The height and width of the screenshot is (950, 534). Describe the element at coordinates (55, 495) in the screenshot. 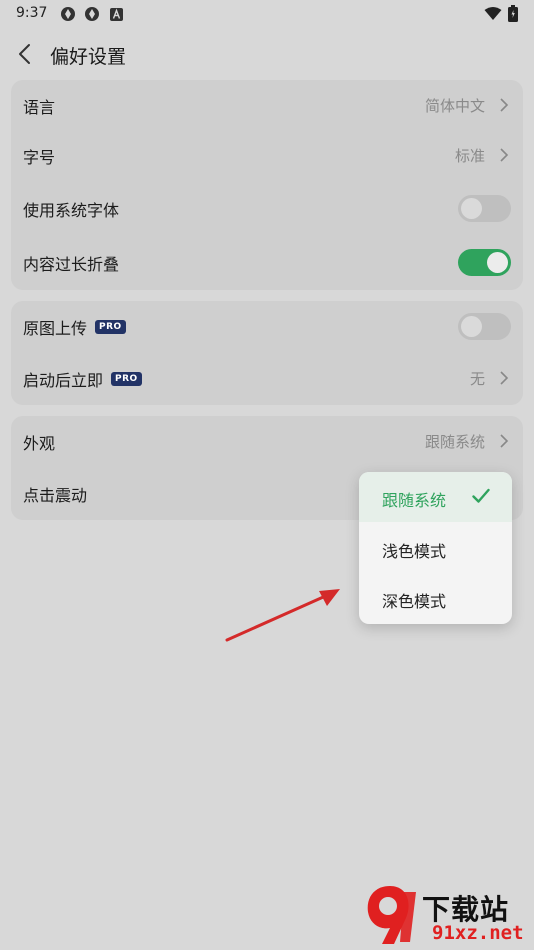

I see `haptic-label: 点击震动` at that location.